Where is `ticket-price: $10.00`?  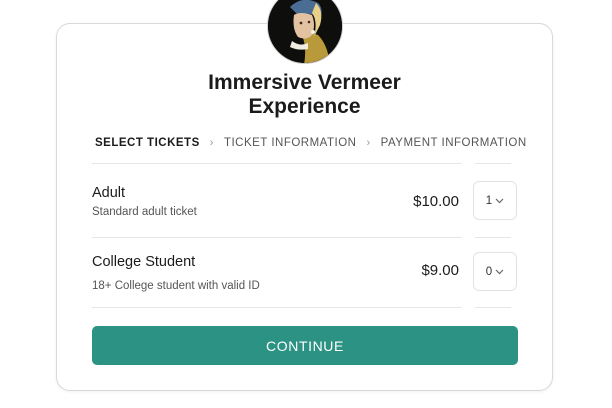
ticket-price: $10.00 is located at coordinates (436, 201).